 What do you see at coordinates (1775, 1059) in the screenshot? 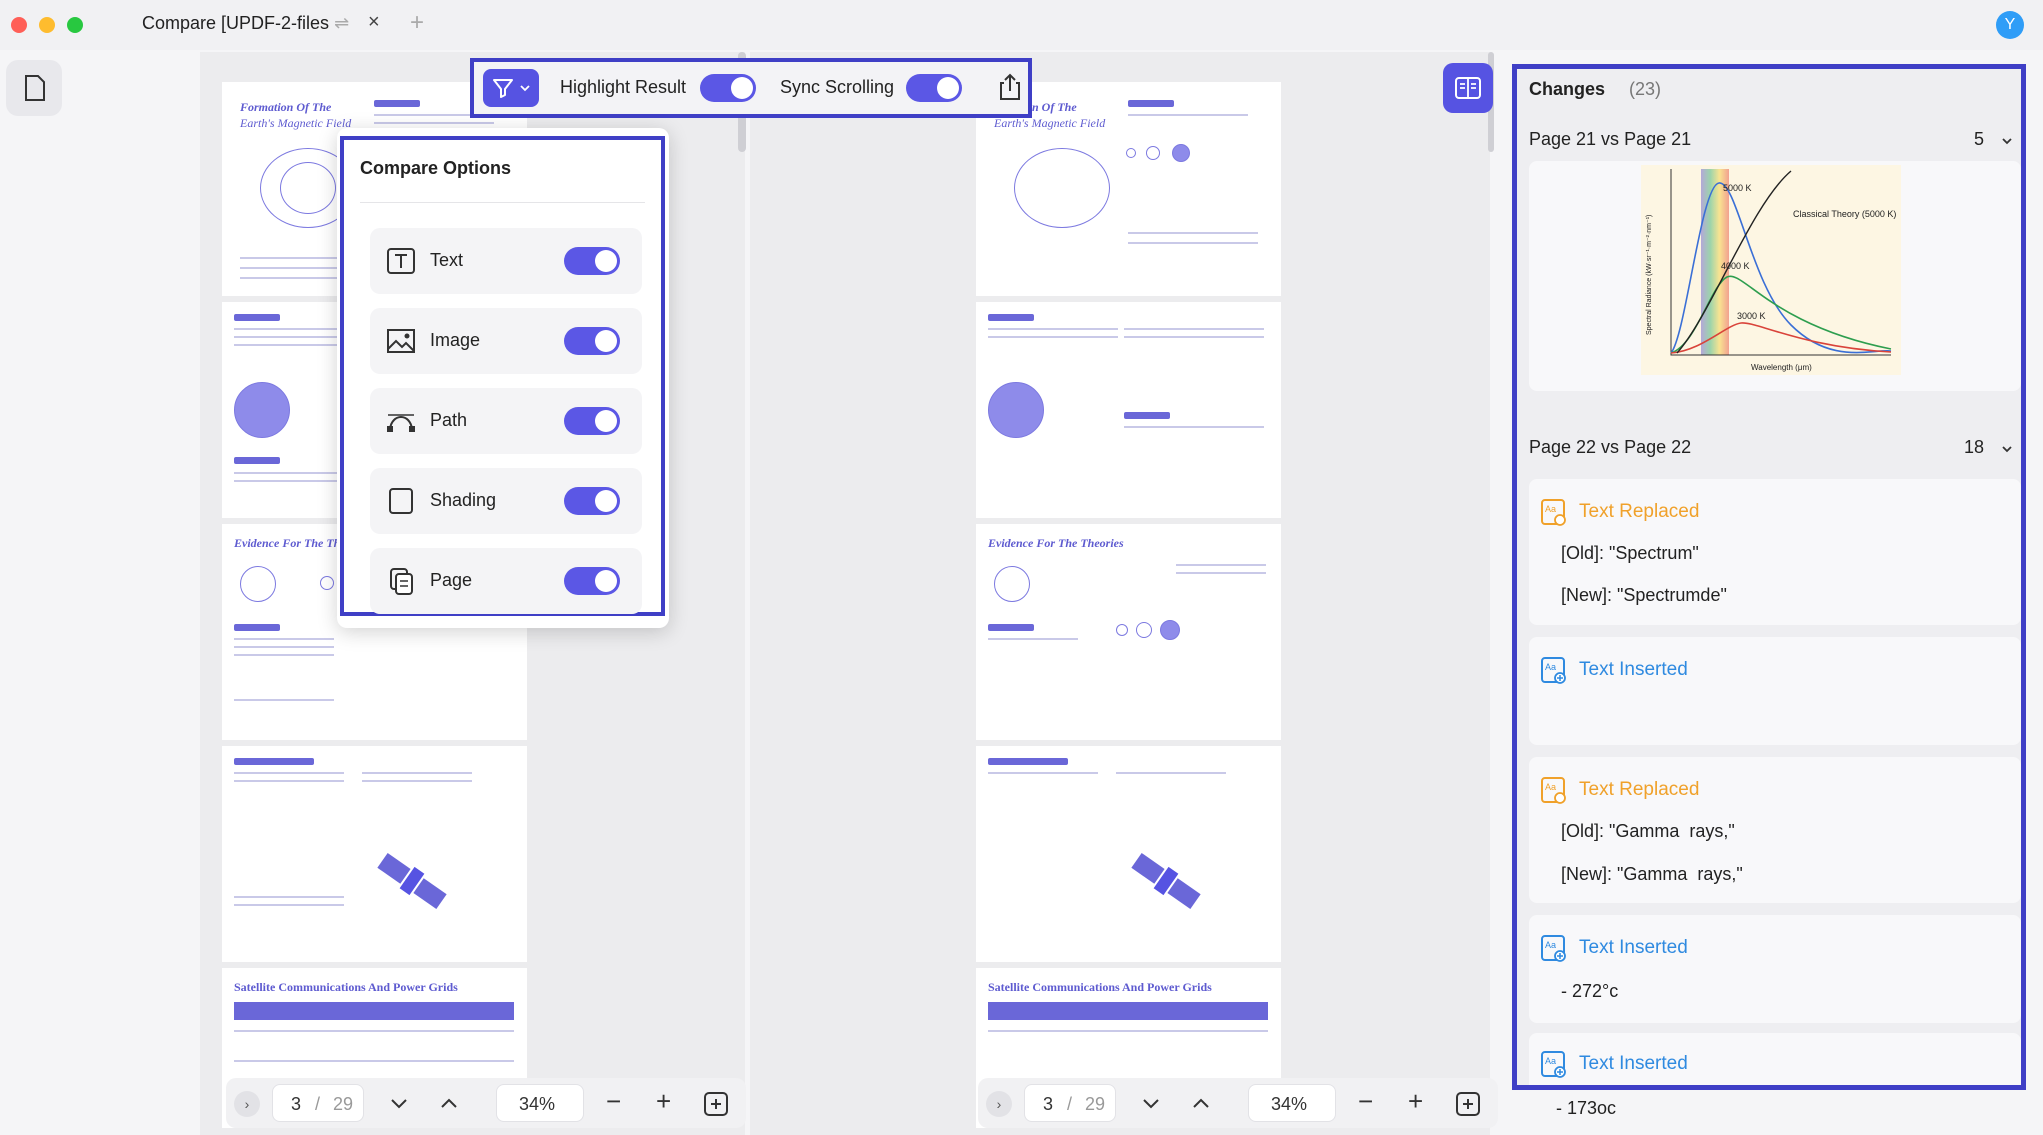
I see `change-card-5: Aa Text Inserted` at bounding box center [1775, 1059].